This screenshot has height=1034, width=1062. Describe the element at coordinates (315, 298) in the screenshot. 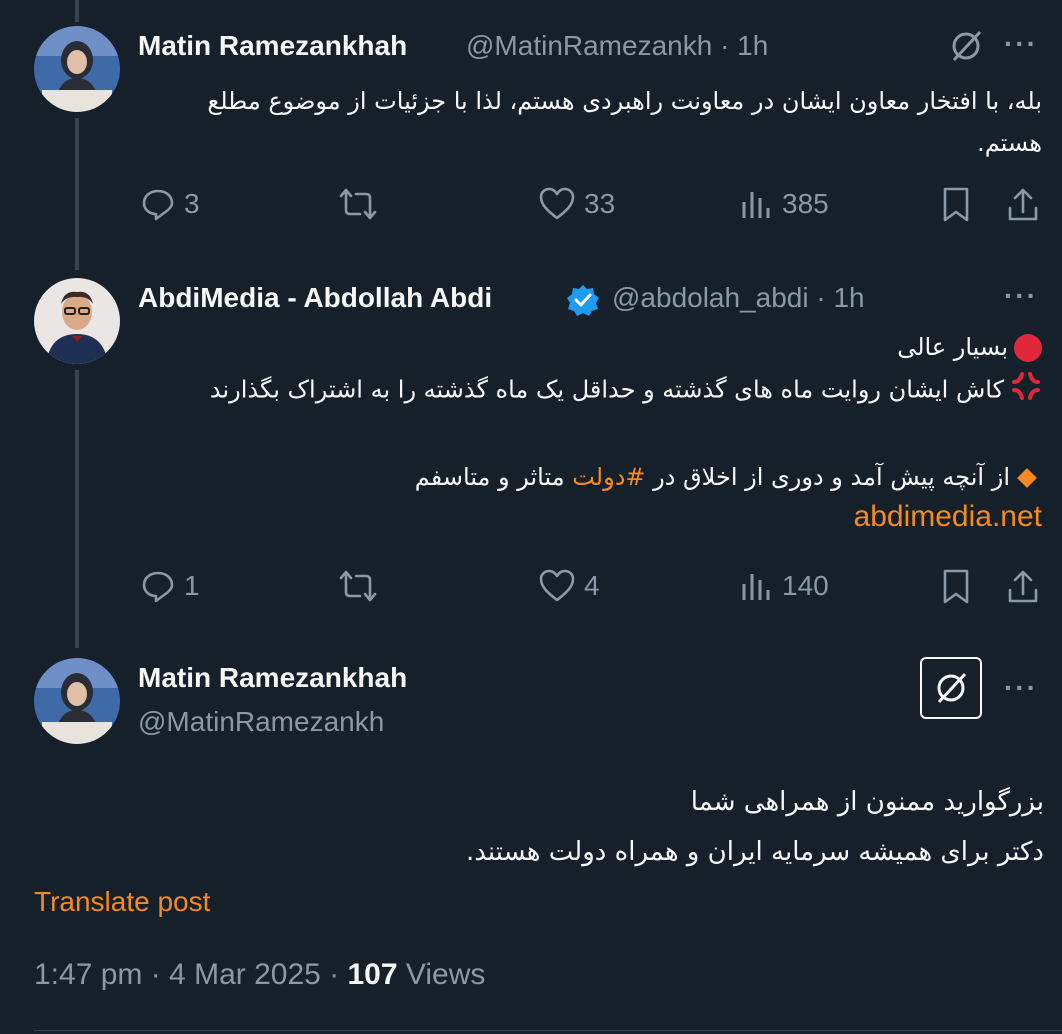

I see `author-name: AbdiMedia - Abdollah Abdi` at that location.